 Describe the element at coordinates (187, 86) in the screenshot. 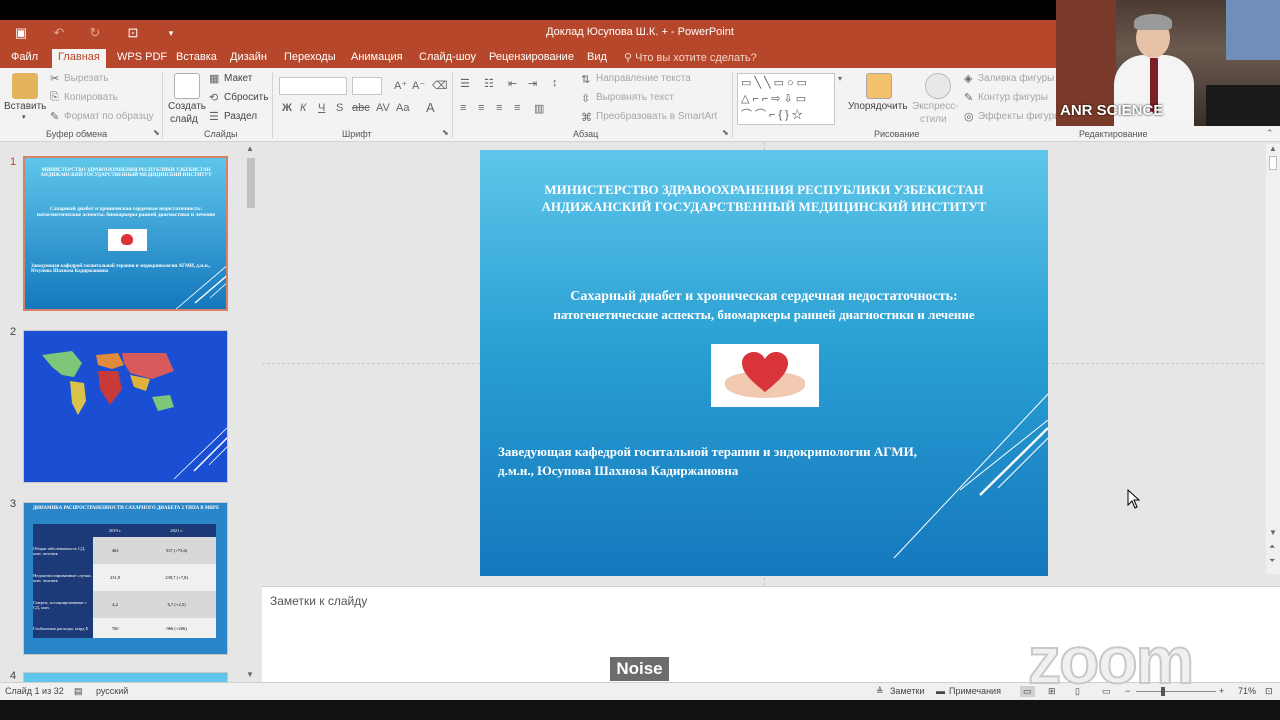

I see `new-slide-icon` at that location.